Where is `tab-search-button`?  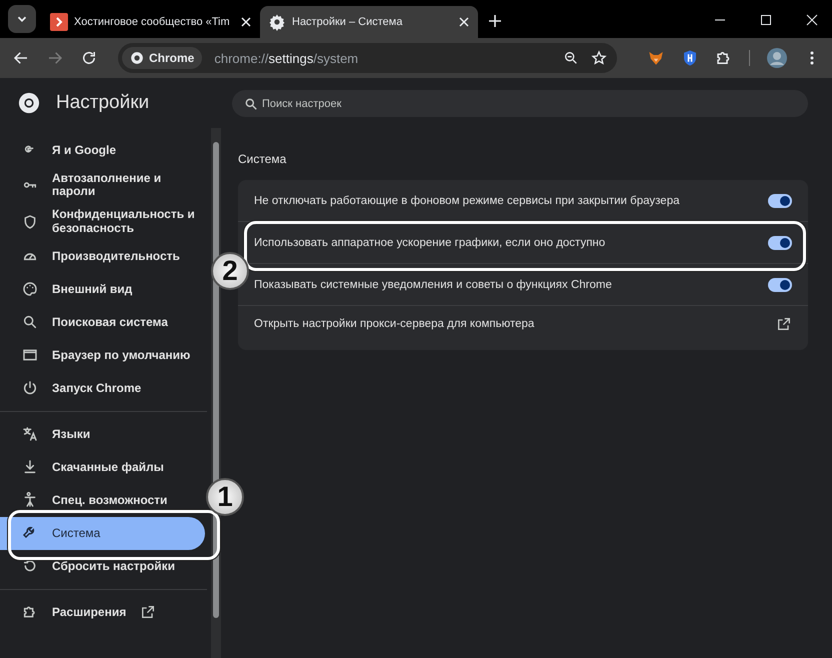
tab-search-button is located at coordinates (22, 19).